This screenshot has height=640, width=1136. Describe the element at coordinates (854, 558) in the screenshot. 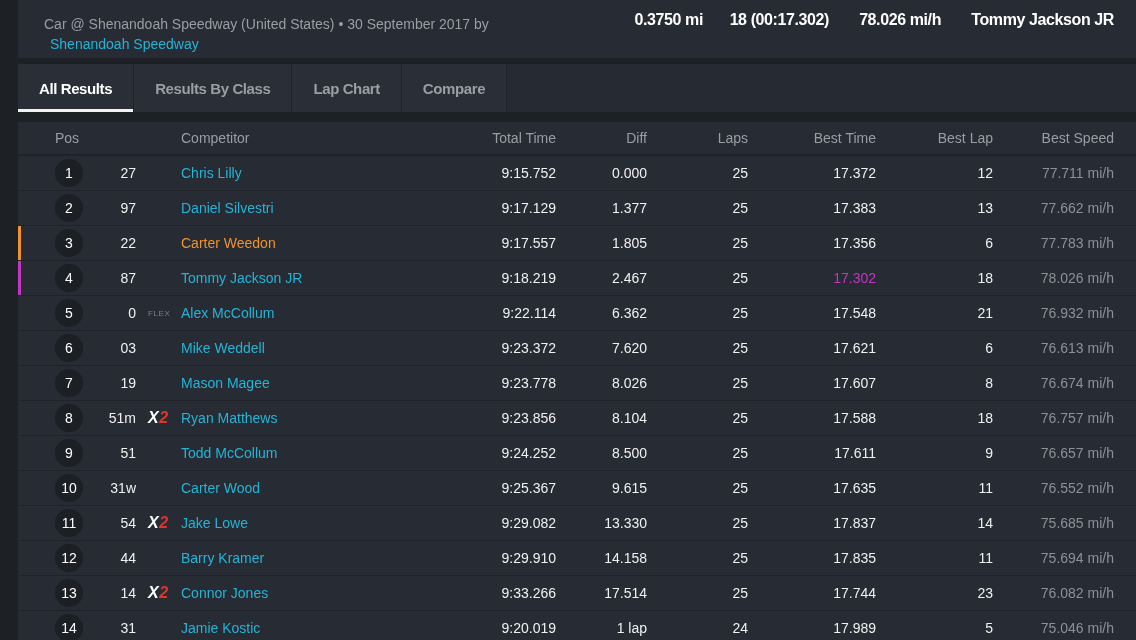

I see `best-time-cell: 17.835` at that location.